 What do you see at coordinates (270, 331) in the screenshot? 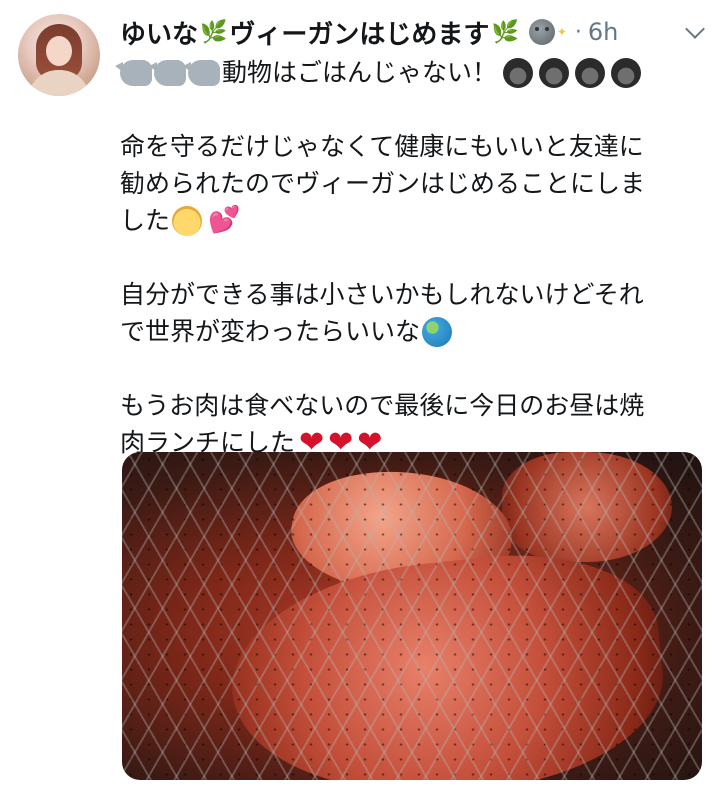
I see `tweet-text-line: で世界が変わったらいいな` at bounding box center [270, 331].